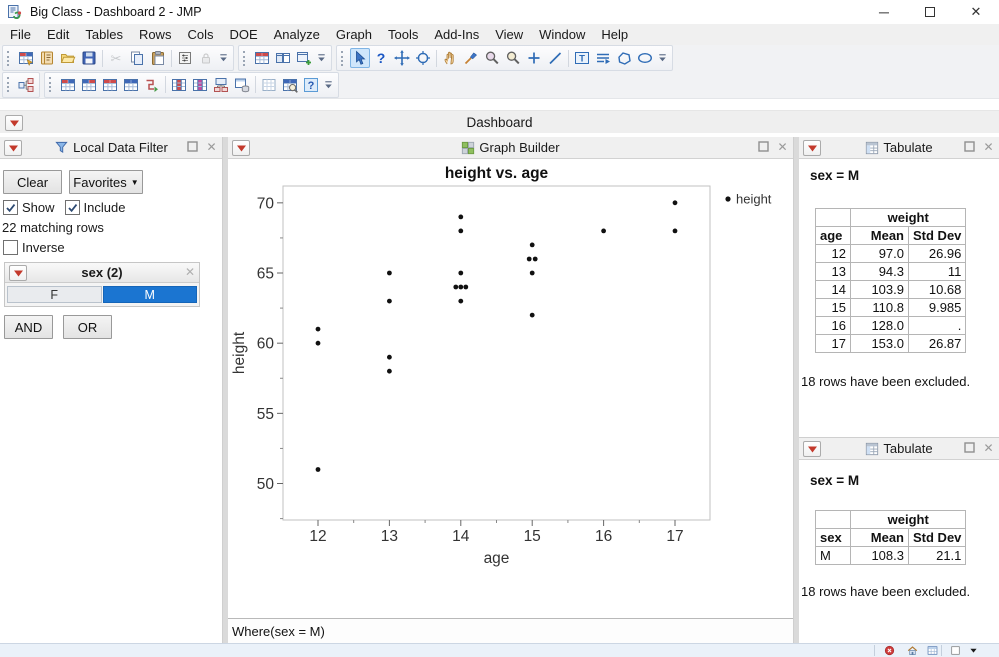 The height and width of the screenshot is (657, 999). I want to click on close-button: ✕, so click(976, 12).